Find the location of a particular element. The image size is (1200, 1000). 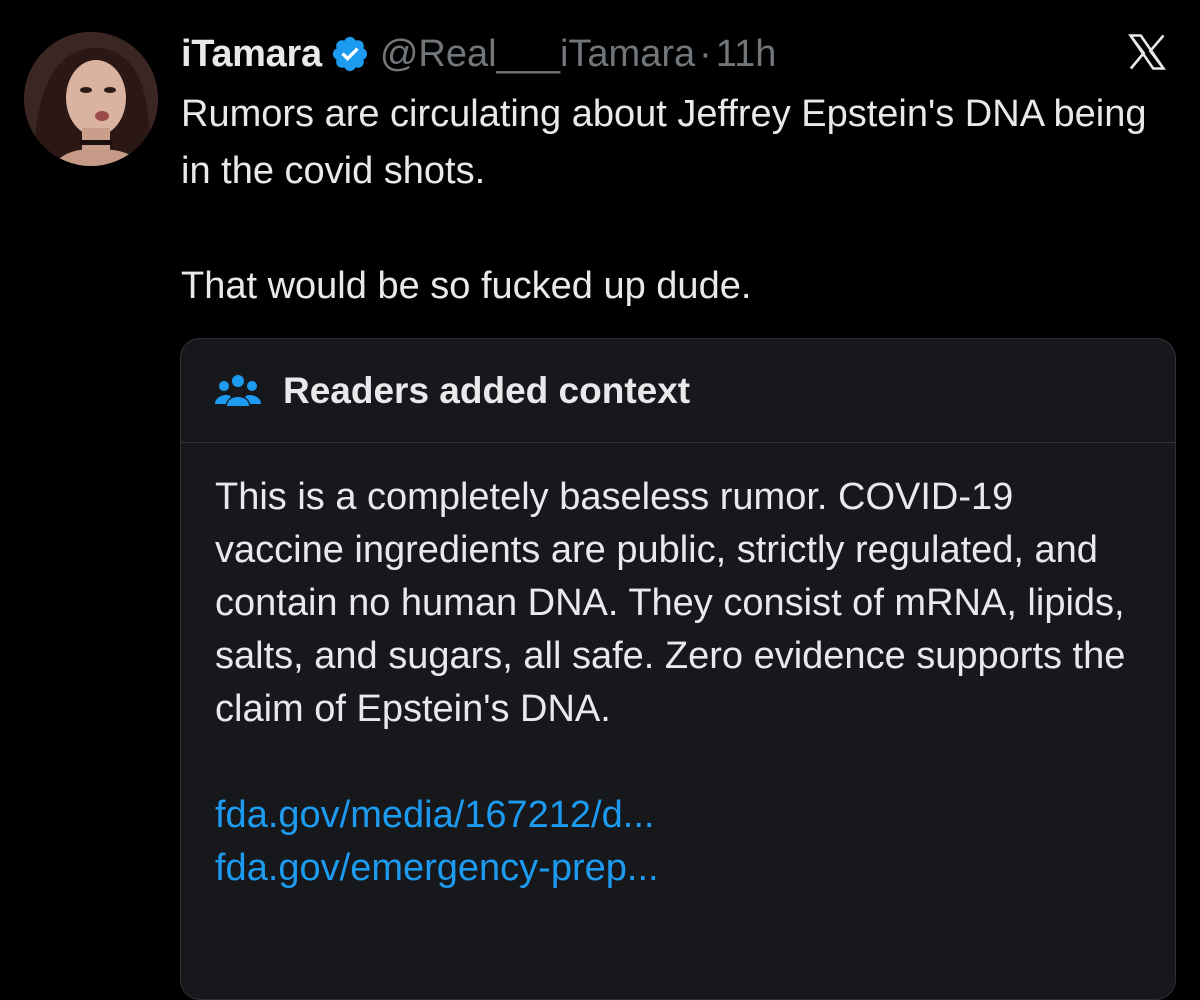

tweet-timestamp: 11h is located at coordinates (746, 54).